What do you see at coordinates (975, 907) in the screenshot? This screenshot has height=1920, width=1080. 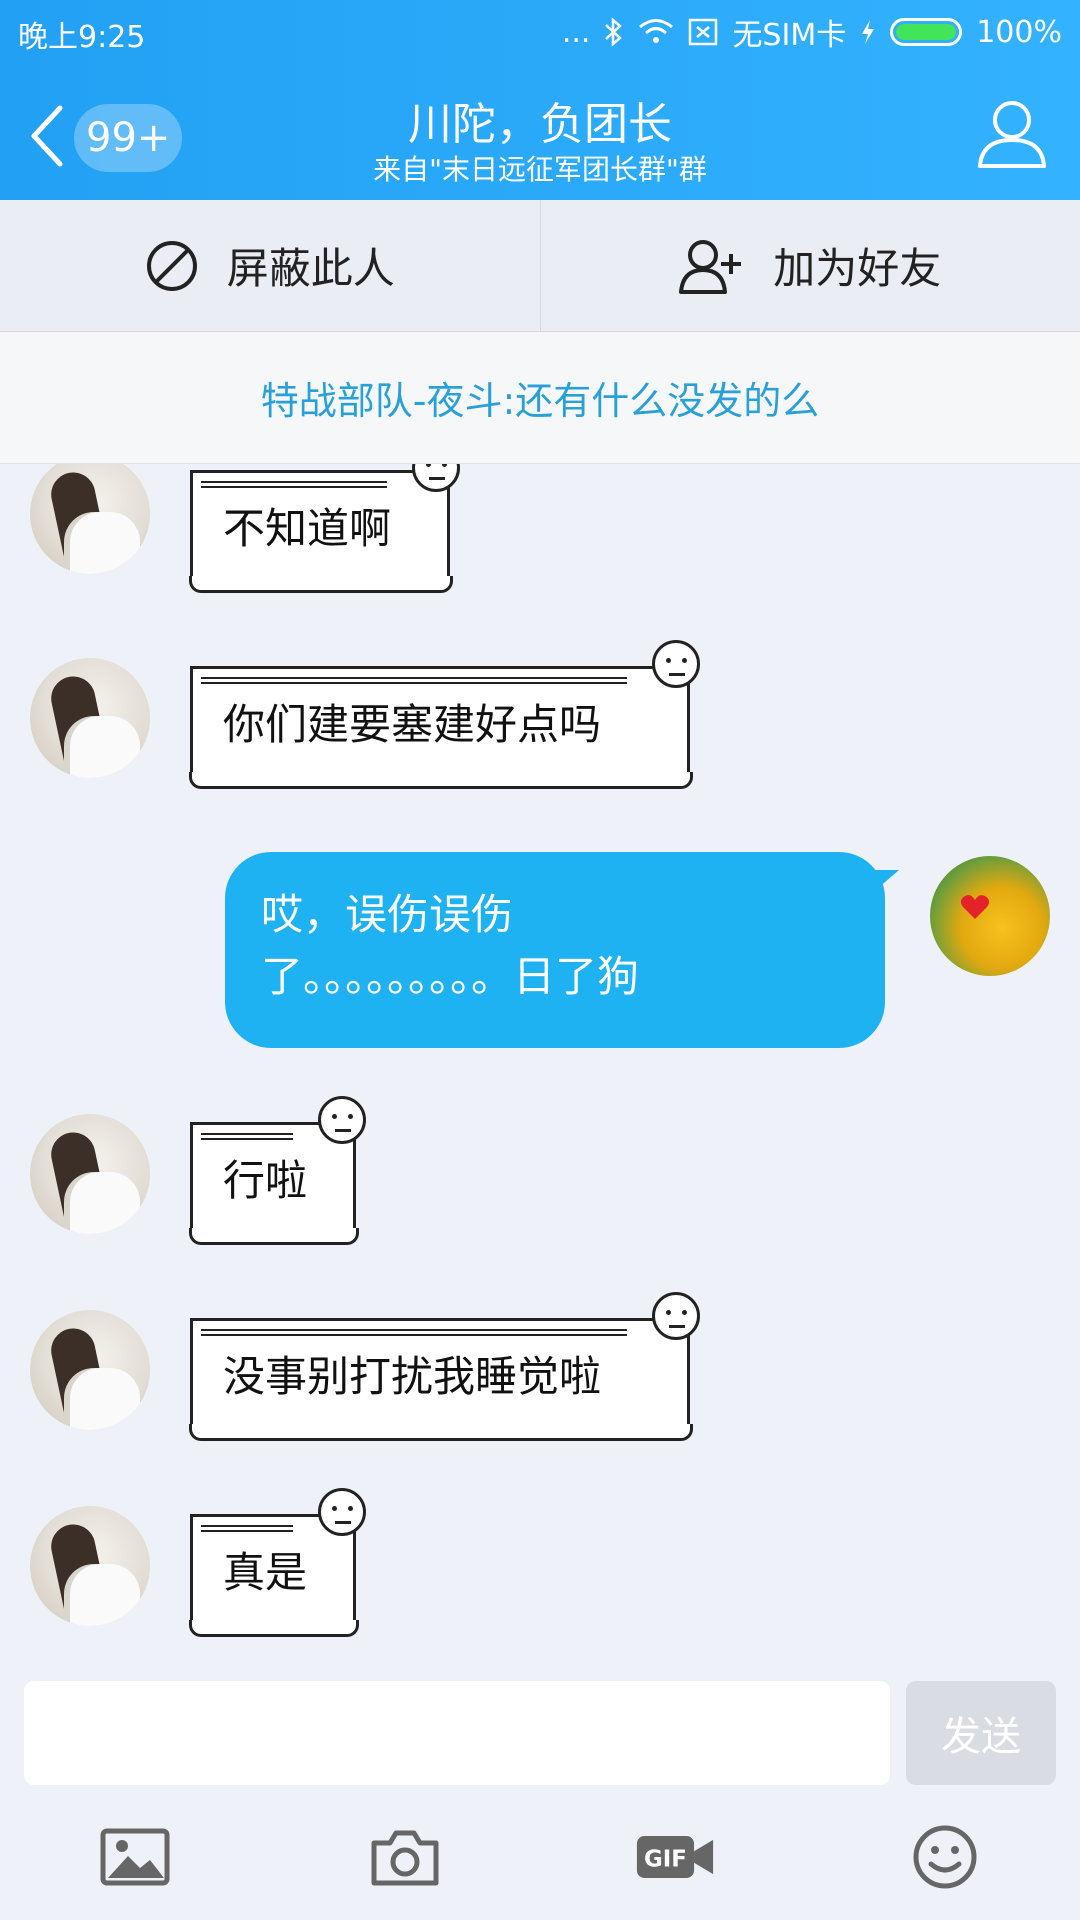 I see `heart-icon` at bounding box center [975, 907].